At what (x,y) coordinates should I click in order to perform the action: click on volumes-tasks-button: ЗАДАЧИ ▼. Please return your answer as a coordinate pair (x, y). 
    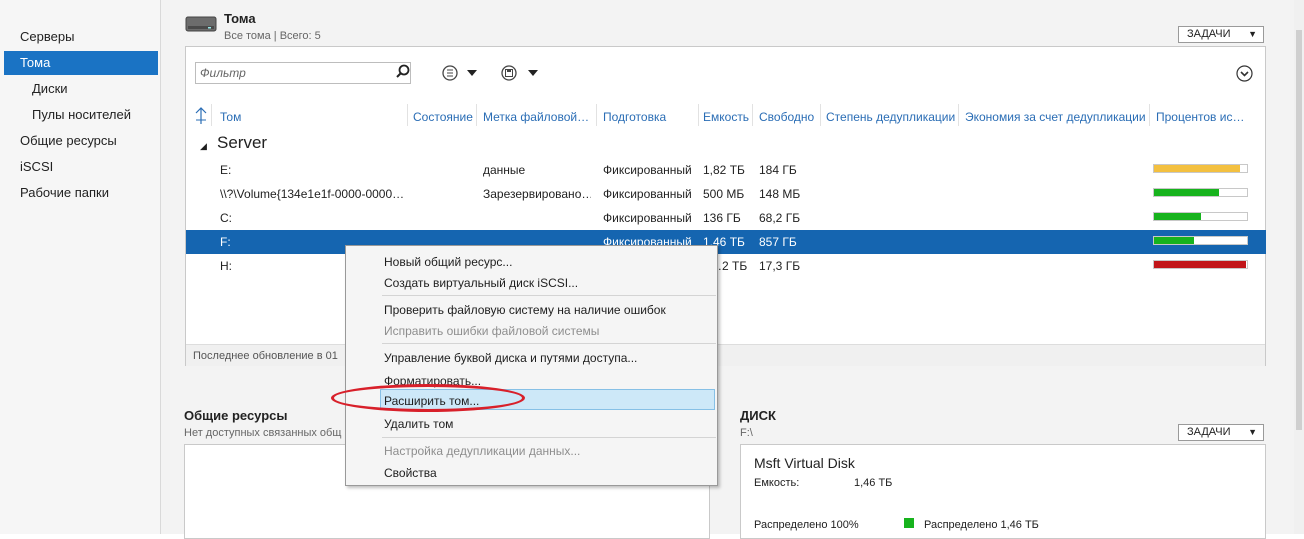
    Looking at the image, I should click on (1221, 34).